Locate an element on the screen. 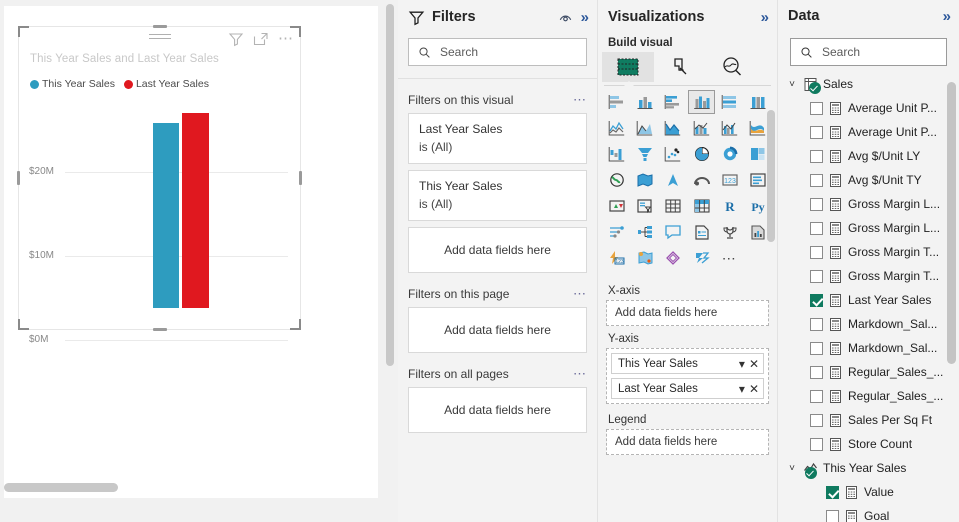  bar-this-year-sales is located at coordinates (166, 215).